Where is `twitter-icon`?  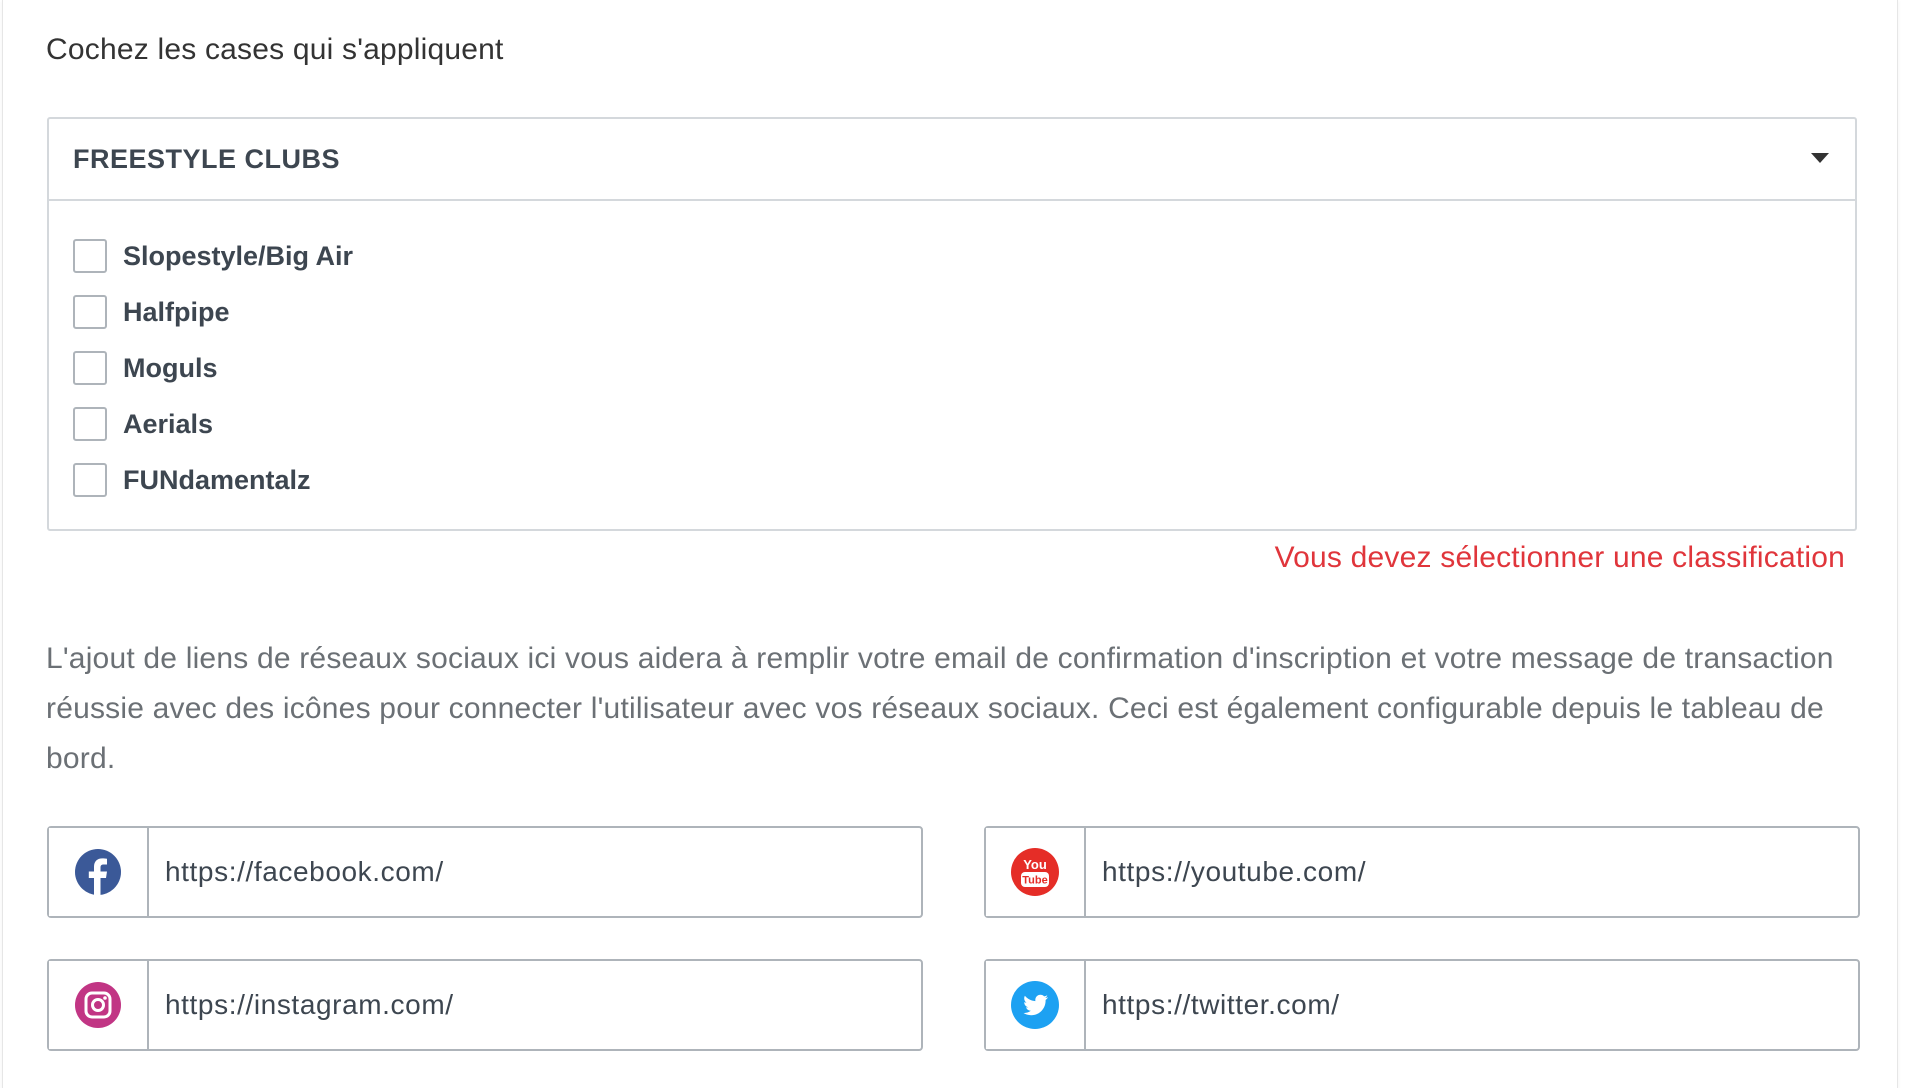 twitter-icon is located at coordinates (1035, 1005).